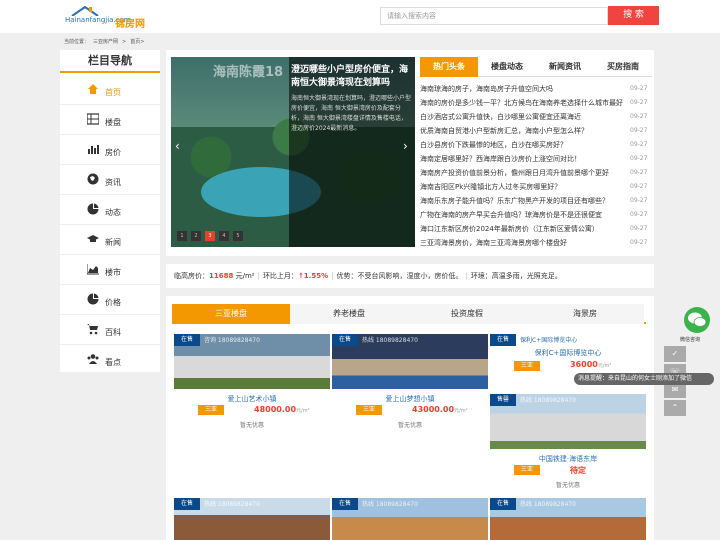 This screenshot has width=720, height=540. What do you see at coordinates (352, 77) in the screenshot?
I see `slider-title: 澄迈哪些小户型房价便宜，海南恒大御景湾现在划算吗` at bounding box center [352, 77].